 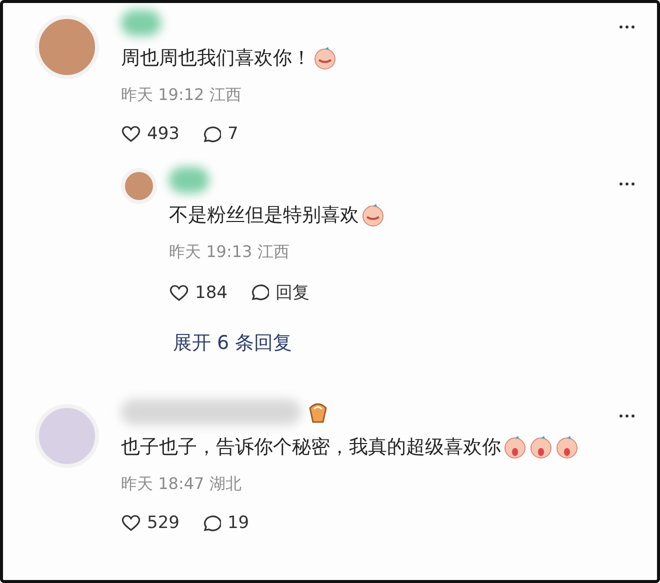 I want to click on avatar-icon, so click(x=139, y=186).